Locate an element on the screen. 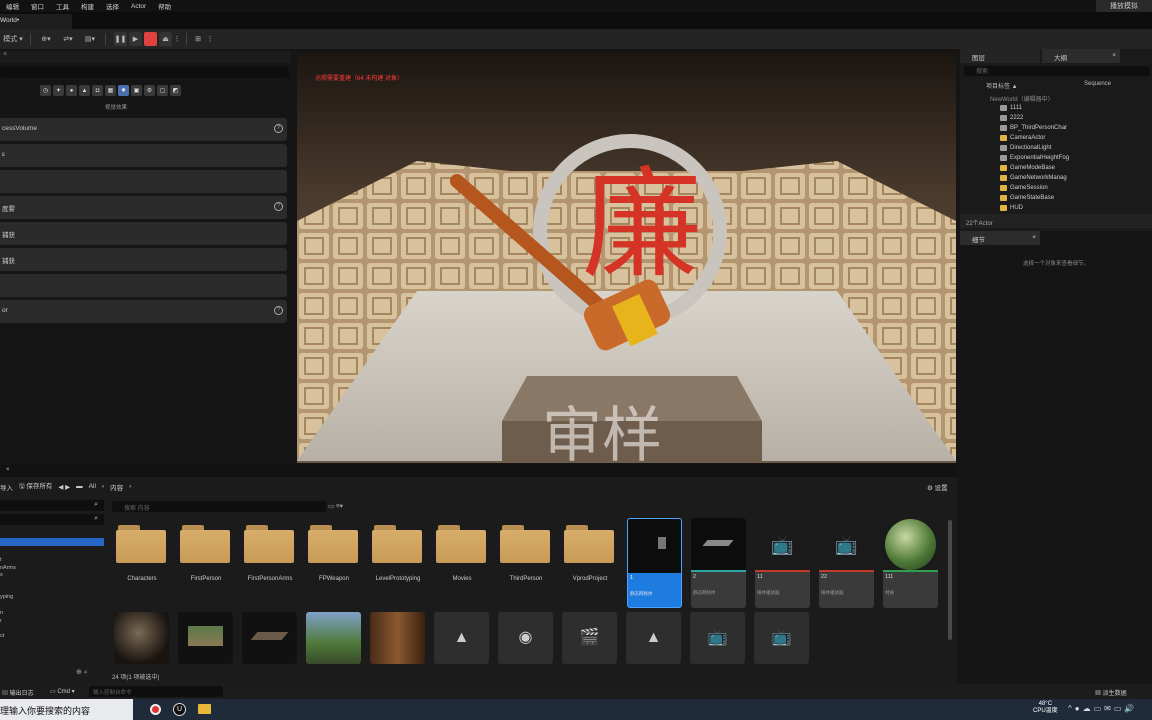  outliner-row: DirectionalLight is located at coordinates (1056, 148).